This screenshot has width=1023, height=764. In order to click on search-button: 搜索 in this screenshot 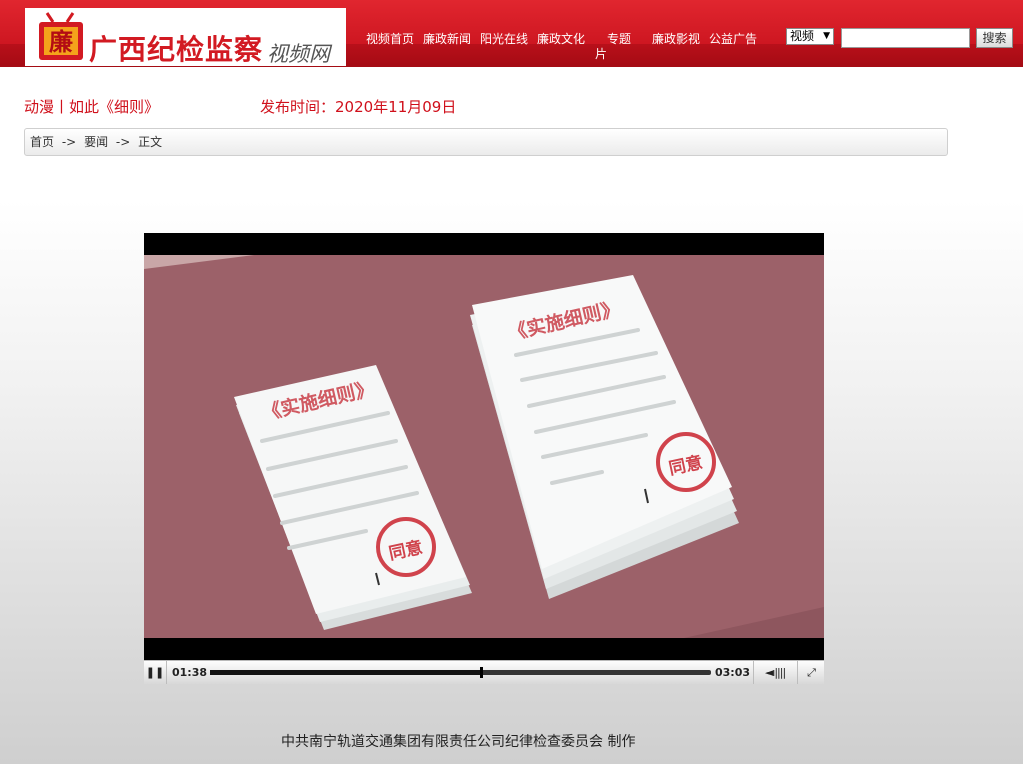, I will do `click(994, 38)`.